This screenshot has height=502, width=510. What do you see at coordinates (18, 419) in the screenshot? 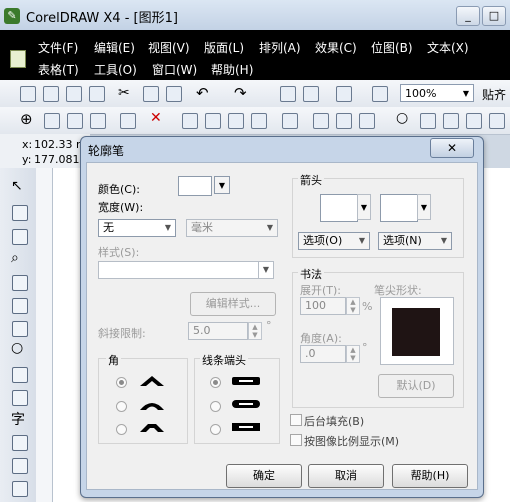
I see `text-tool-icon: 字` at bounding box center [18, 419].